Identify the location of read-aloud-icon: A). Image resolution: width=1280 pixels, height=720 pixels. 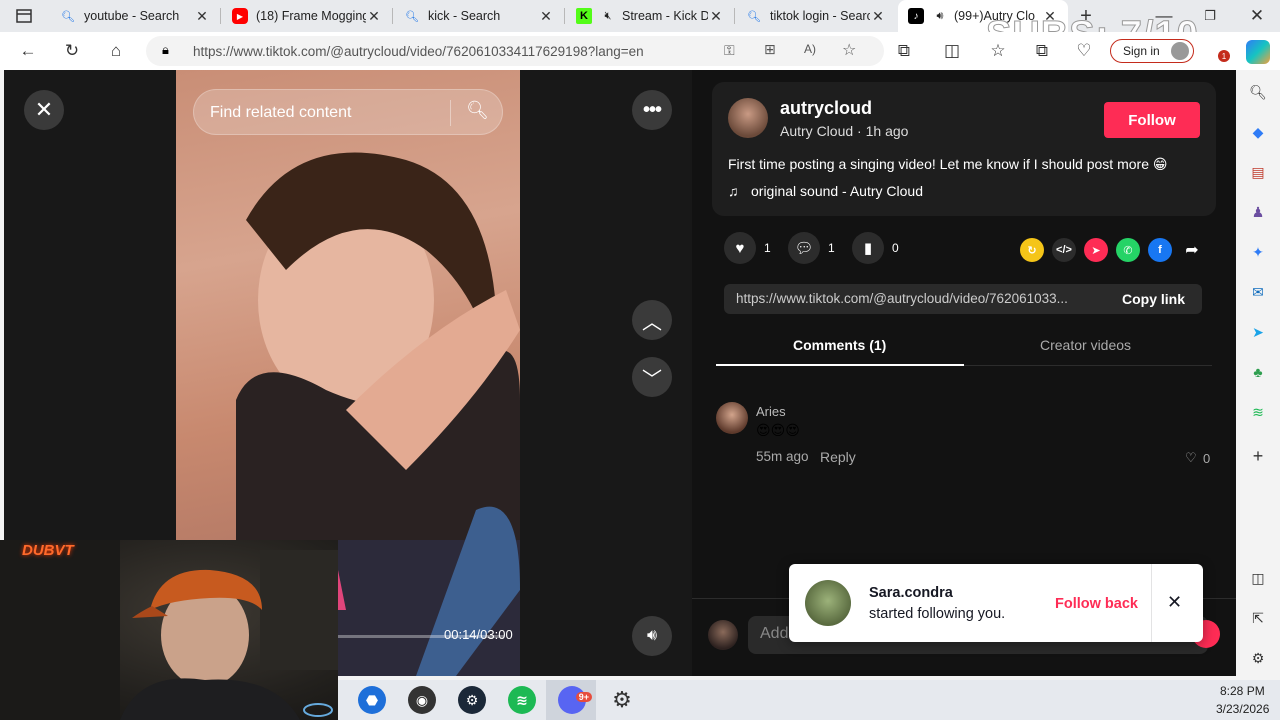
(810, 49).